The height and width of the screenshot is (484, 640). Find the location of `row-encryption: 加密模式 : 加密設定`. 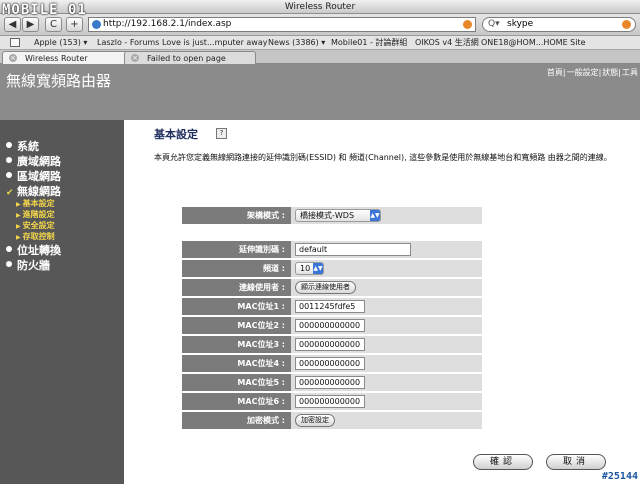

row-encryption: 加密模式 : 加密設定 is located at coordinates (332, 420).